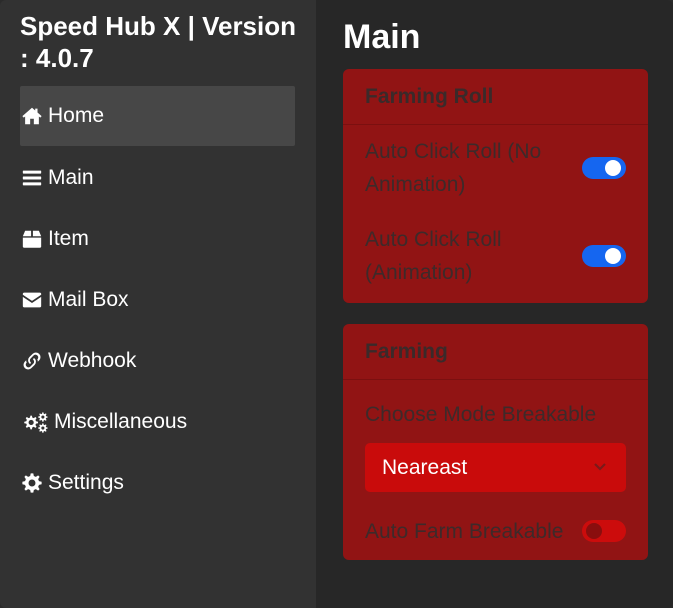 The width and height of the screenshot is (673, 608). Describe the element at coordinates (32, 361) in the screenshot. I see `link-icon` at that location.